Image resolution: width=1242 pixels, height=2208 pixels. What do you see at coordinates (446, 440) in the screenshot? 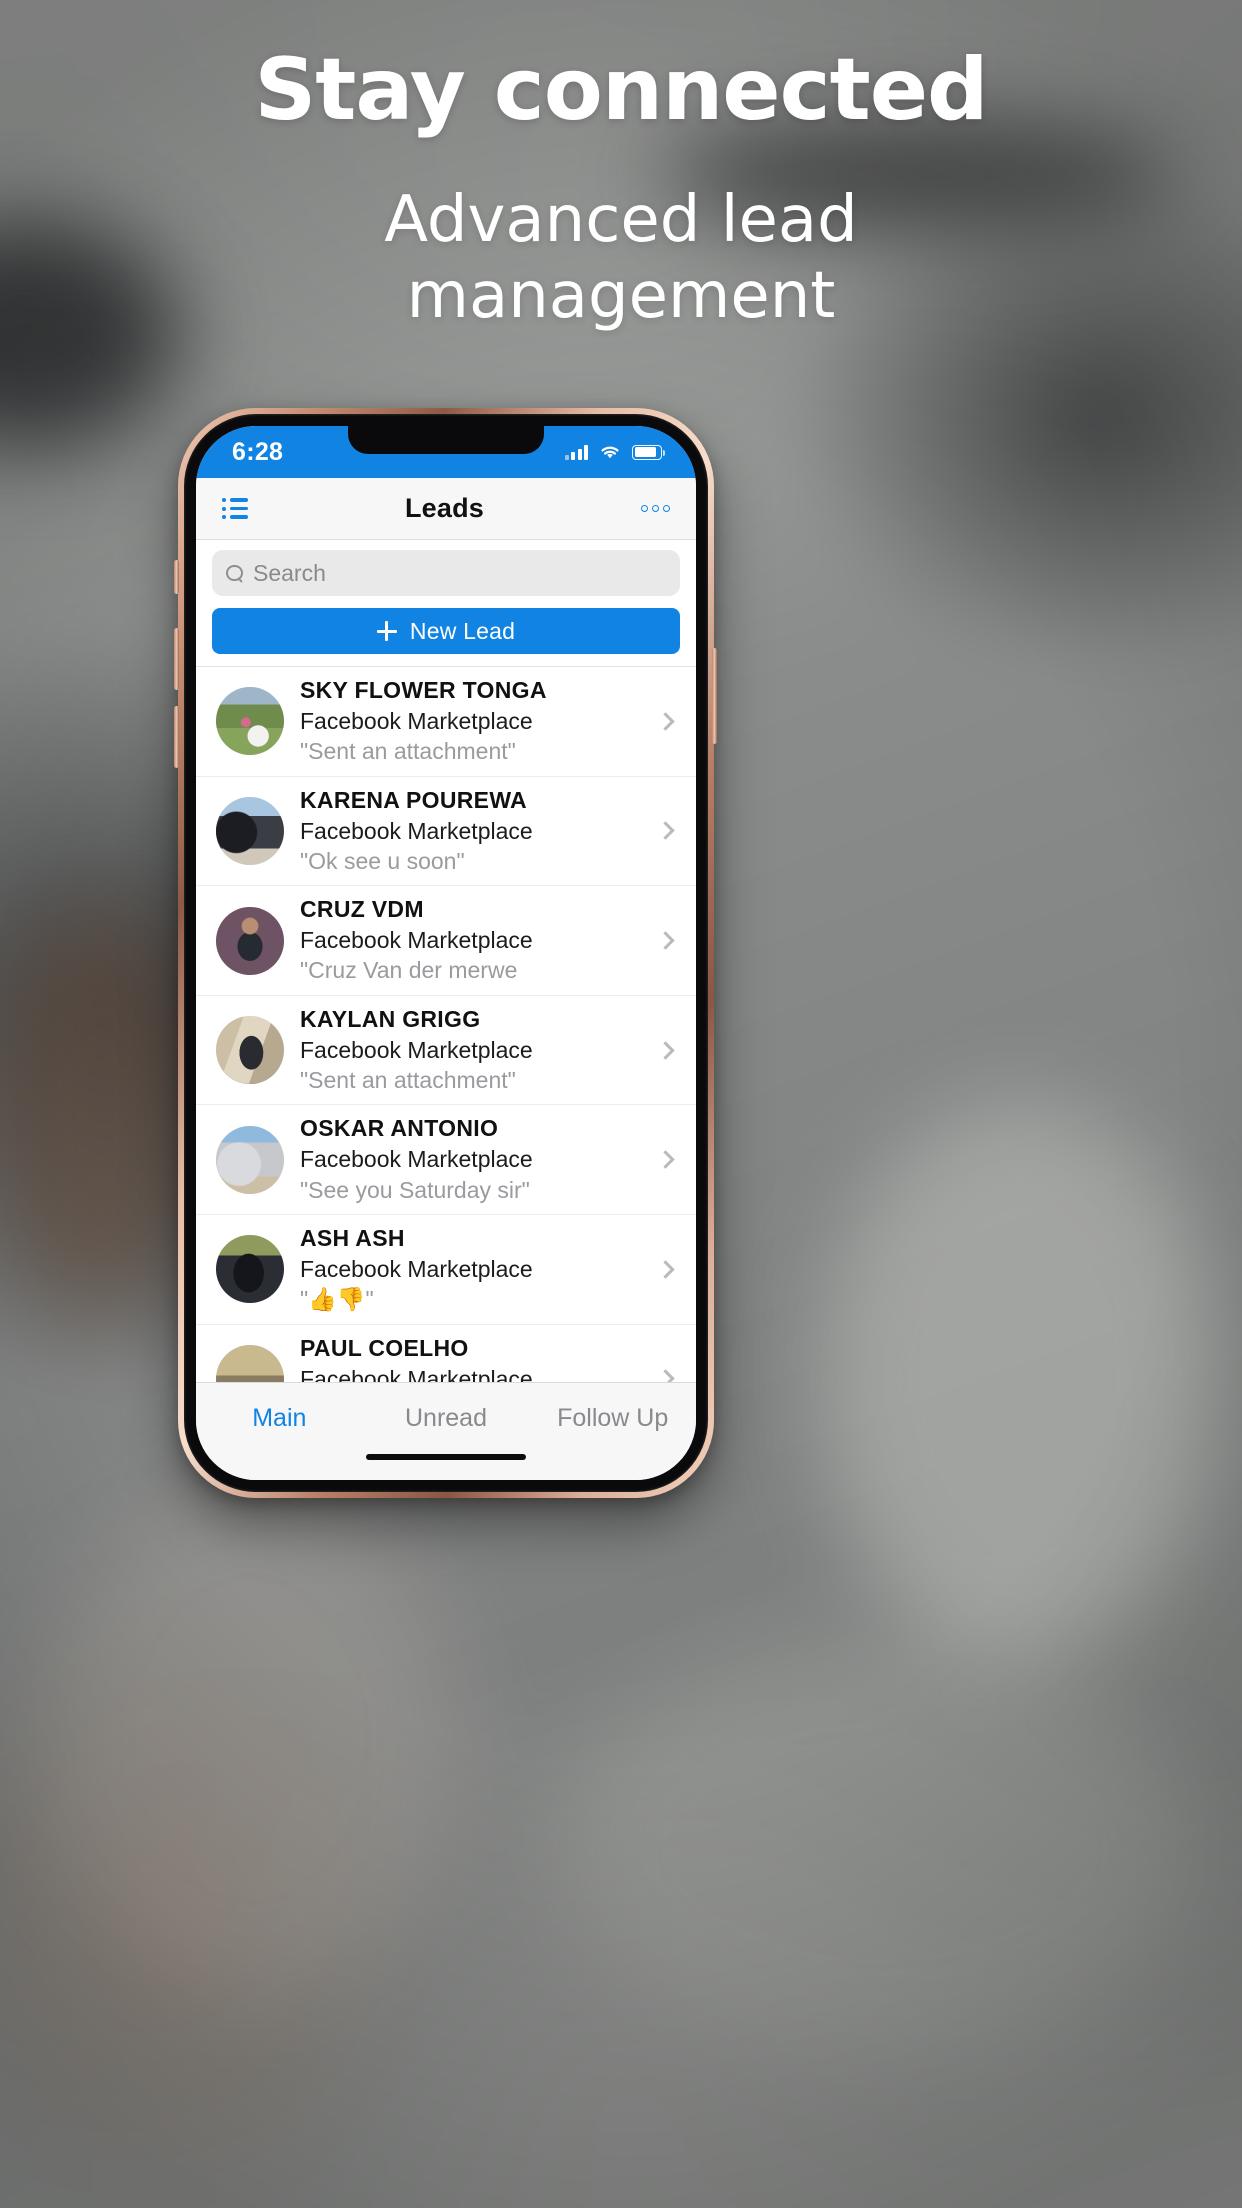
I see `phone-notch` at bounding box center [446, 440].